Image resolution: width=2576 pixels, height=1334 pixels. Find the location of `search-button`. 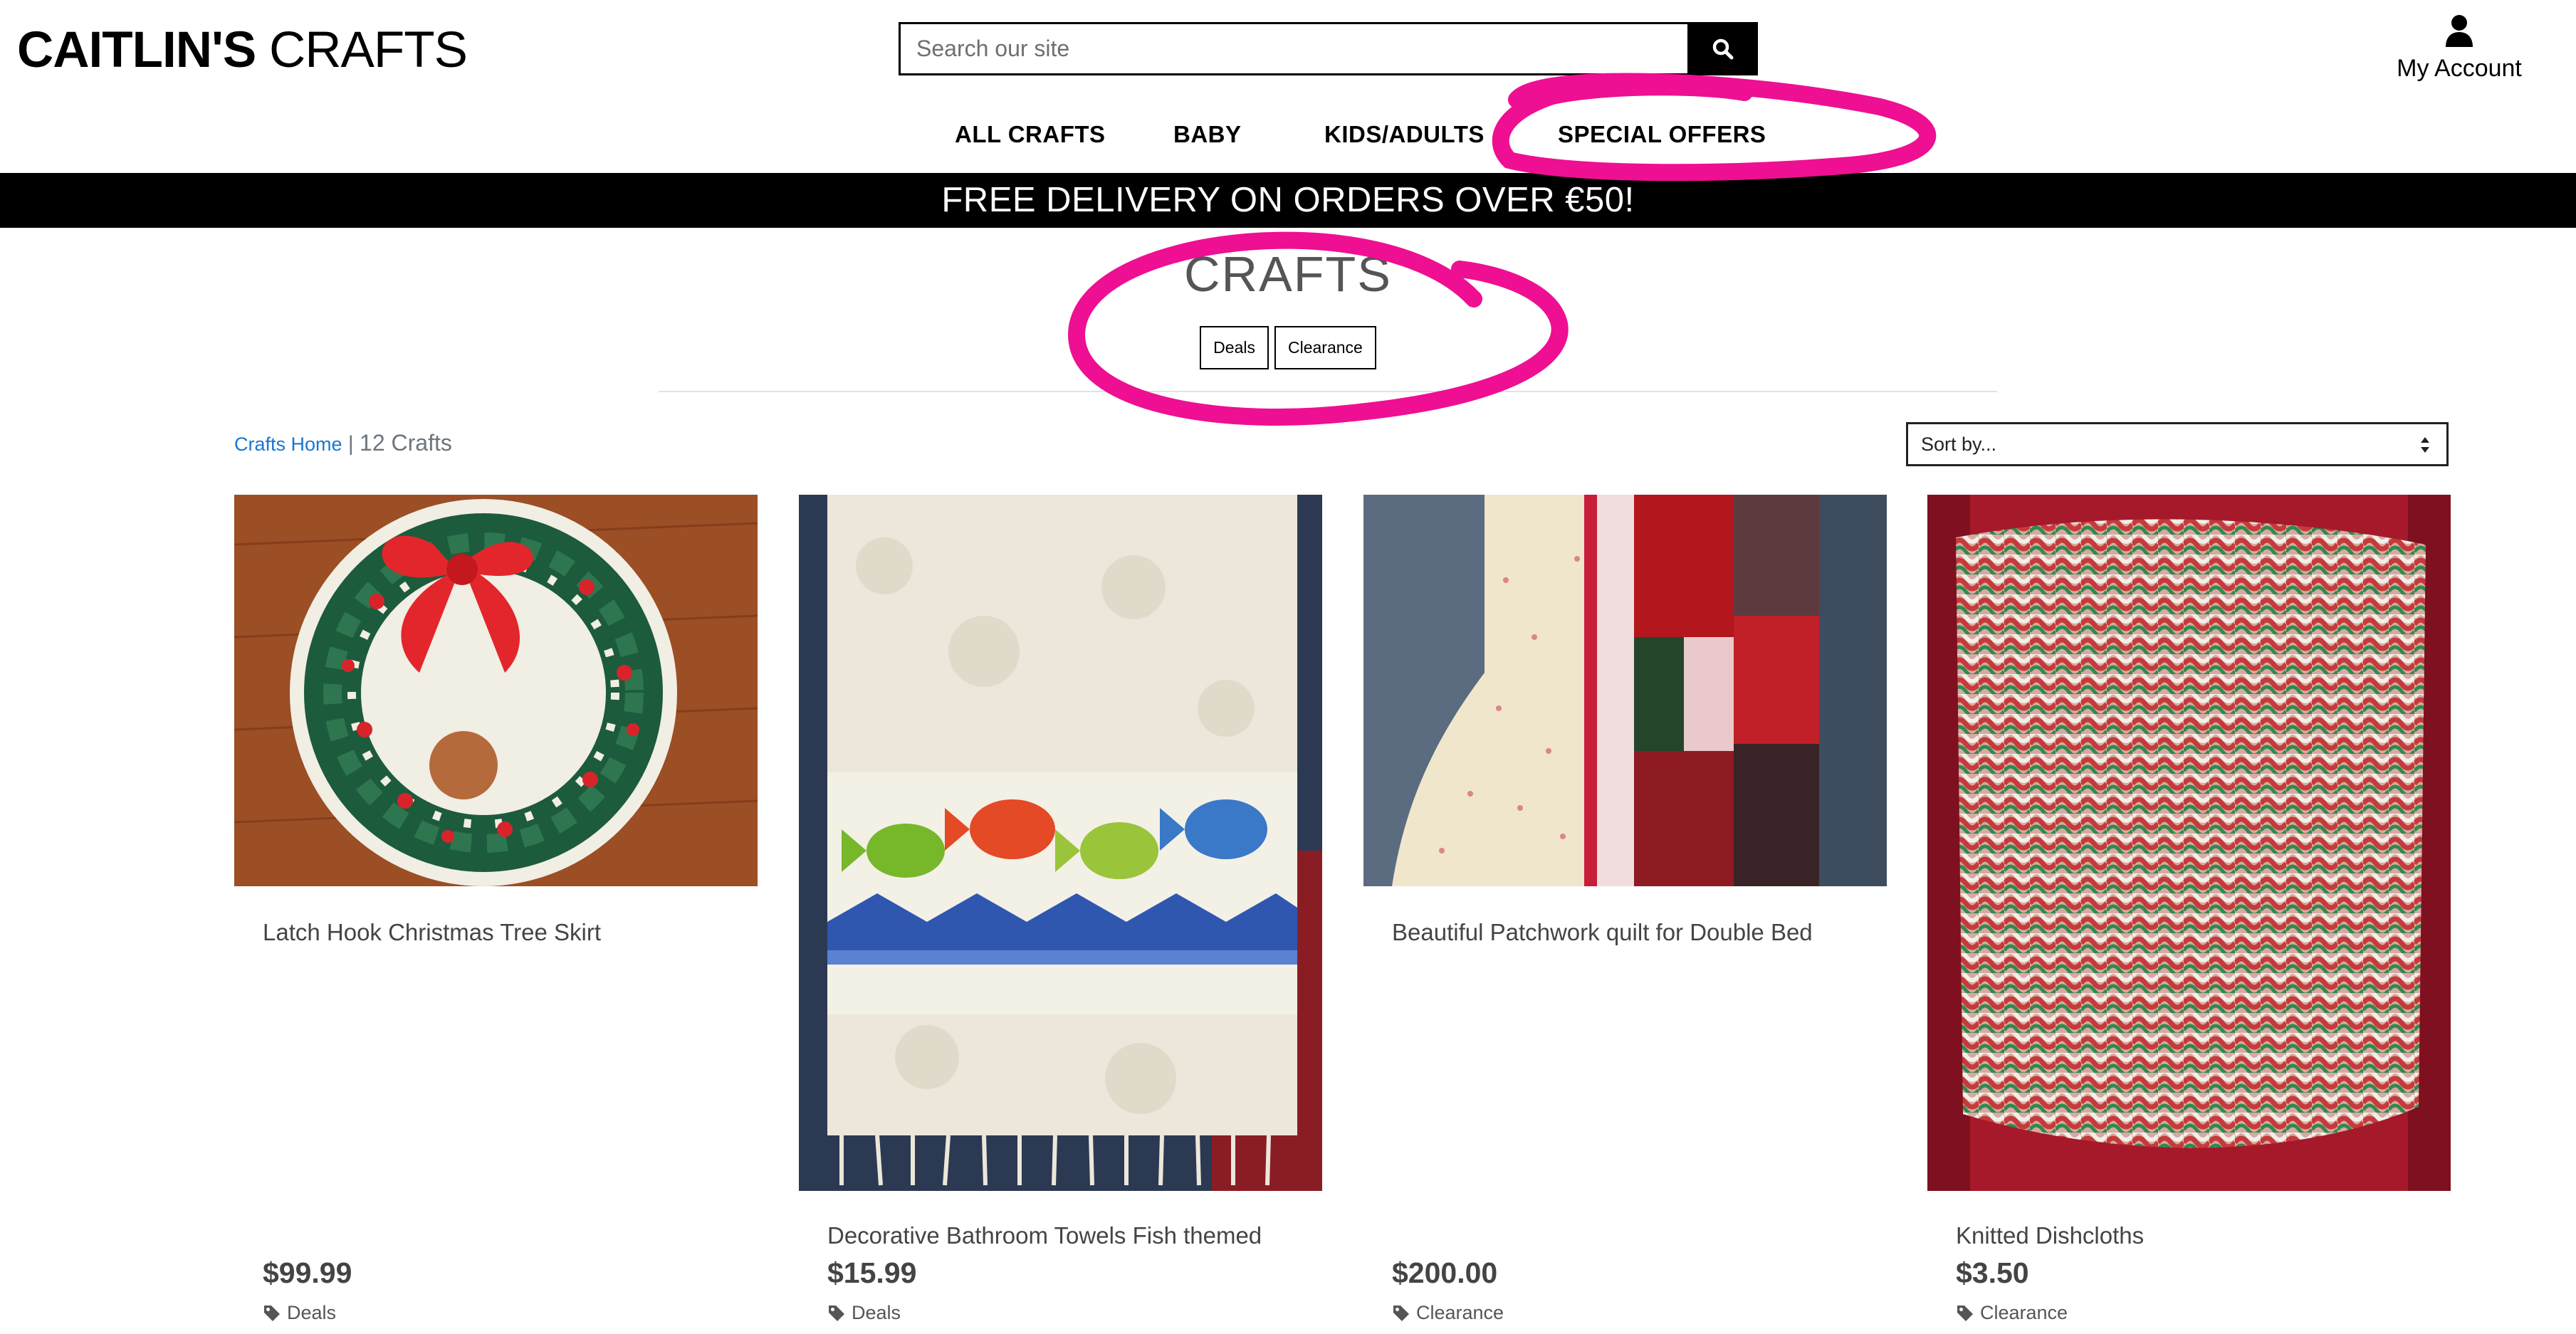

search-button is located at coordinates (1722, 49).